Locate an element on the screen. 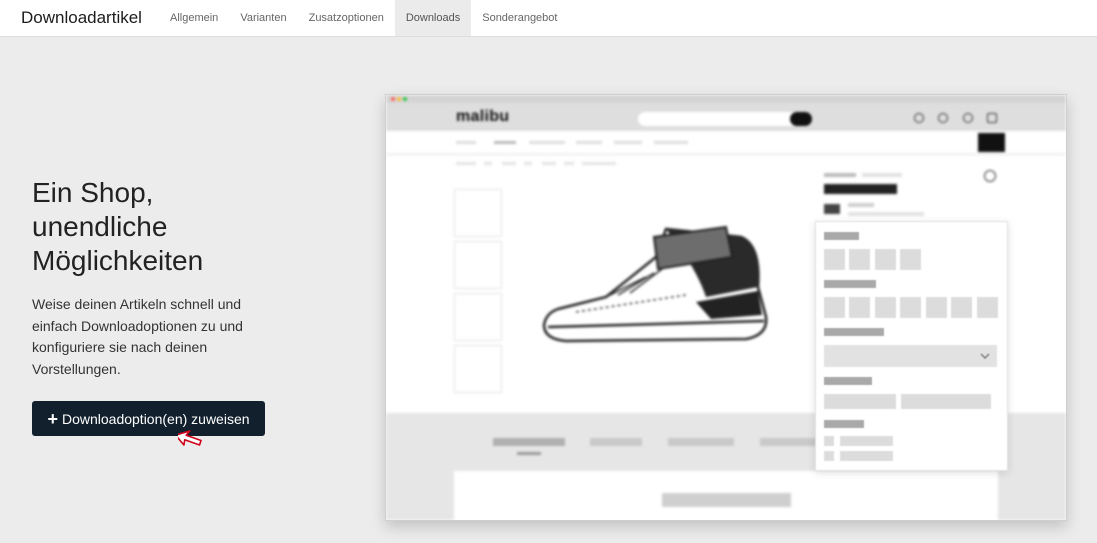 This screenshot has height=543, width=1097. option-select is located at coordinates (910, 356).